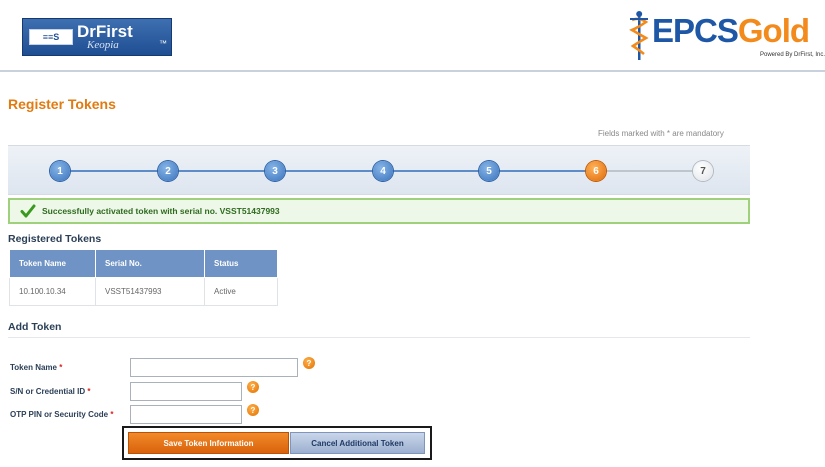 The width and height of the screenshot is (825, 467). Describe the element at coordinates (379, 337) in the screenshot. I see `section-divider` at that location.